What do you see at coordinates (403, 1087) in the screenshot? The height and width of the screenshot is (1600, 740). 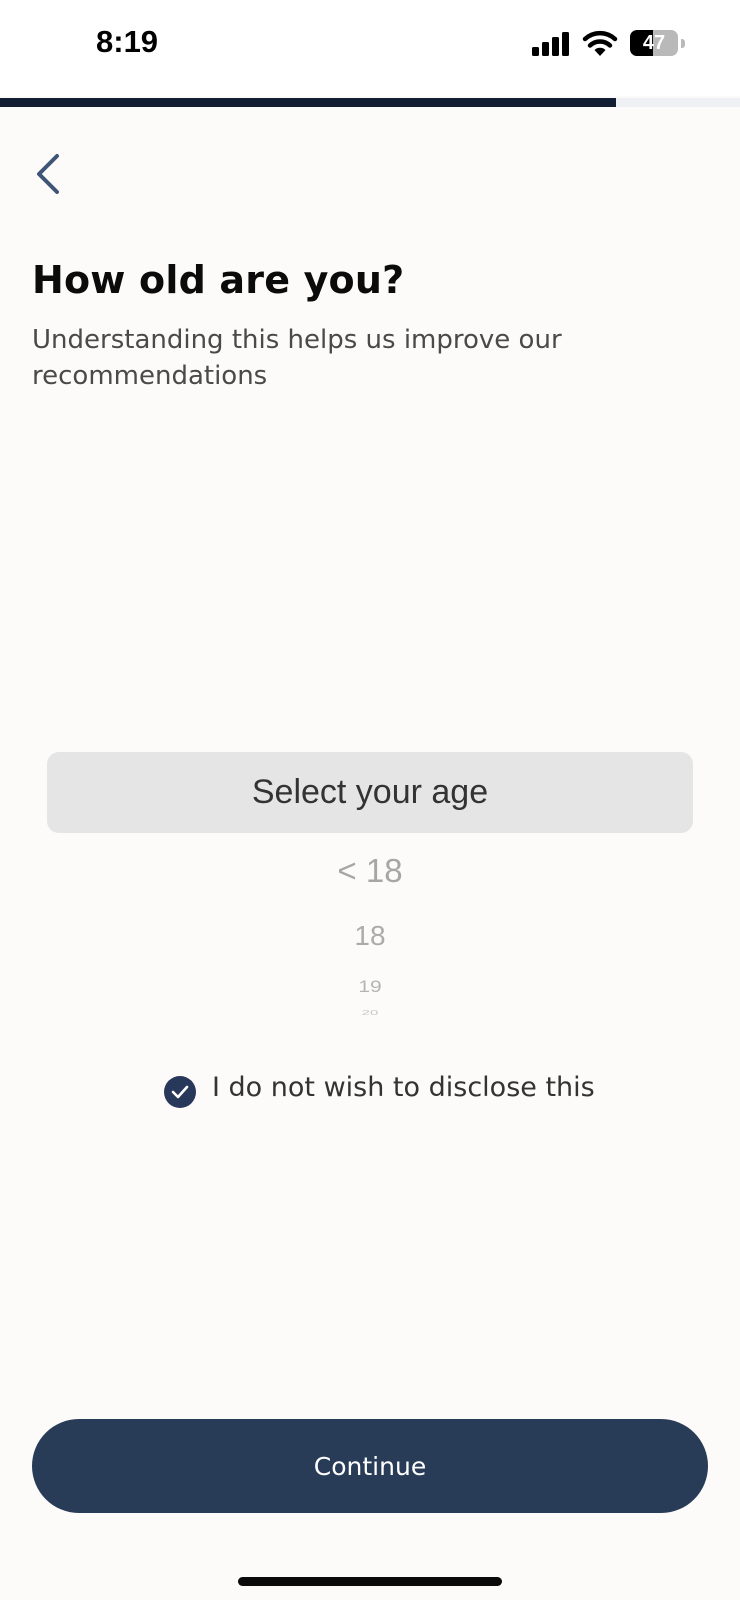 I see `disclose-label: I do not wish to disclose this` at bounding box center [403, 1087].